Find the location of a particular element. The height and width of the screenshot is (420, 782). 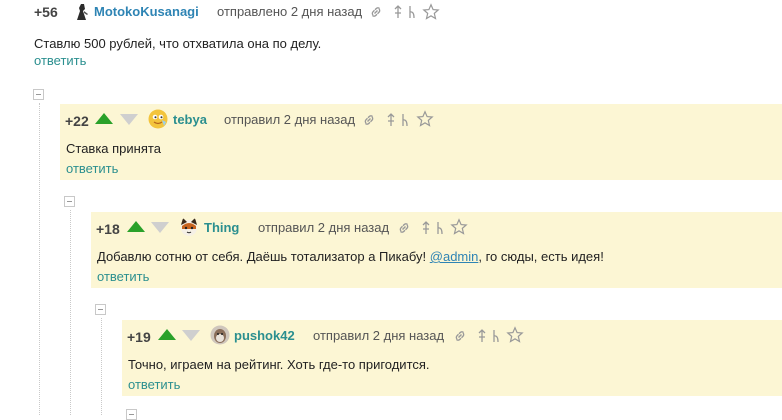

comment-rating: +56 is located at coordinates (46, 12).